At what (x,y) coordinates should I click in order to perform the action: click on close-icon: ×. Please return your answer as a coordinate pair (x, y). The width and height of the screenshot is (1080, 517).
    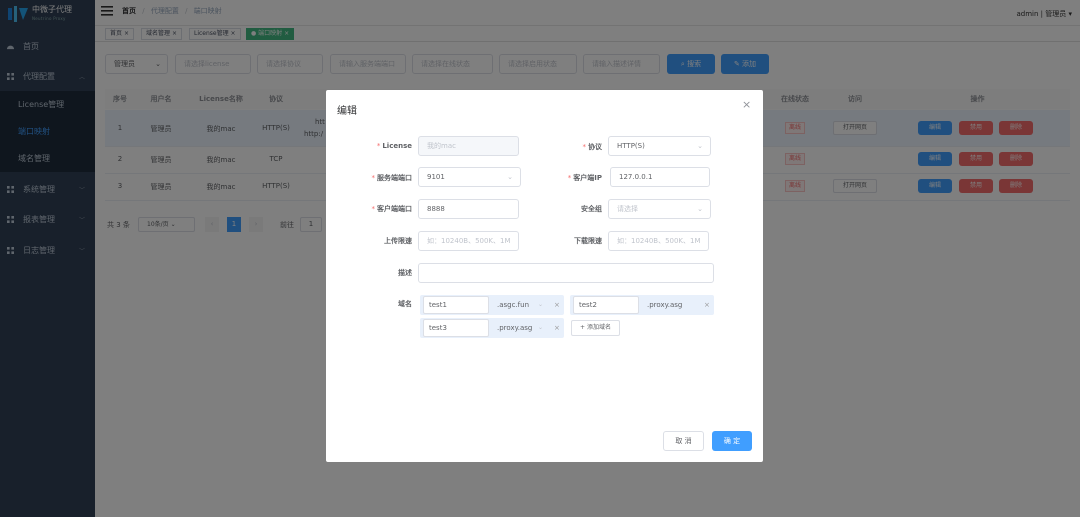
    Looking at the image, I should click on (746, 104).